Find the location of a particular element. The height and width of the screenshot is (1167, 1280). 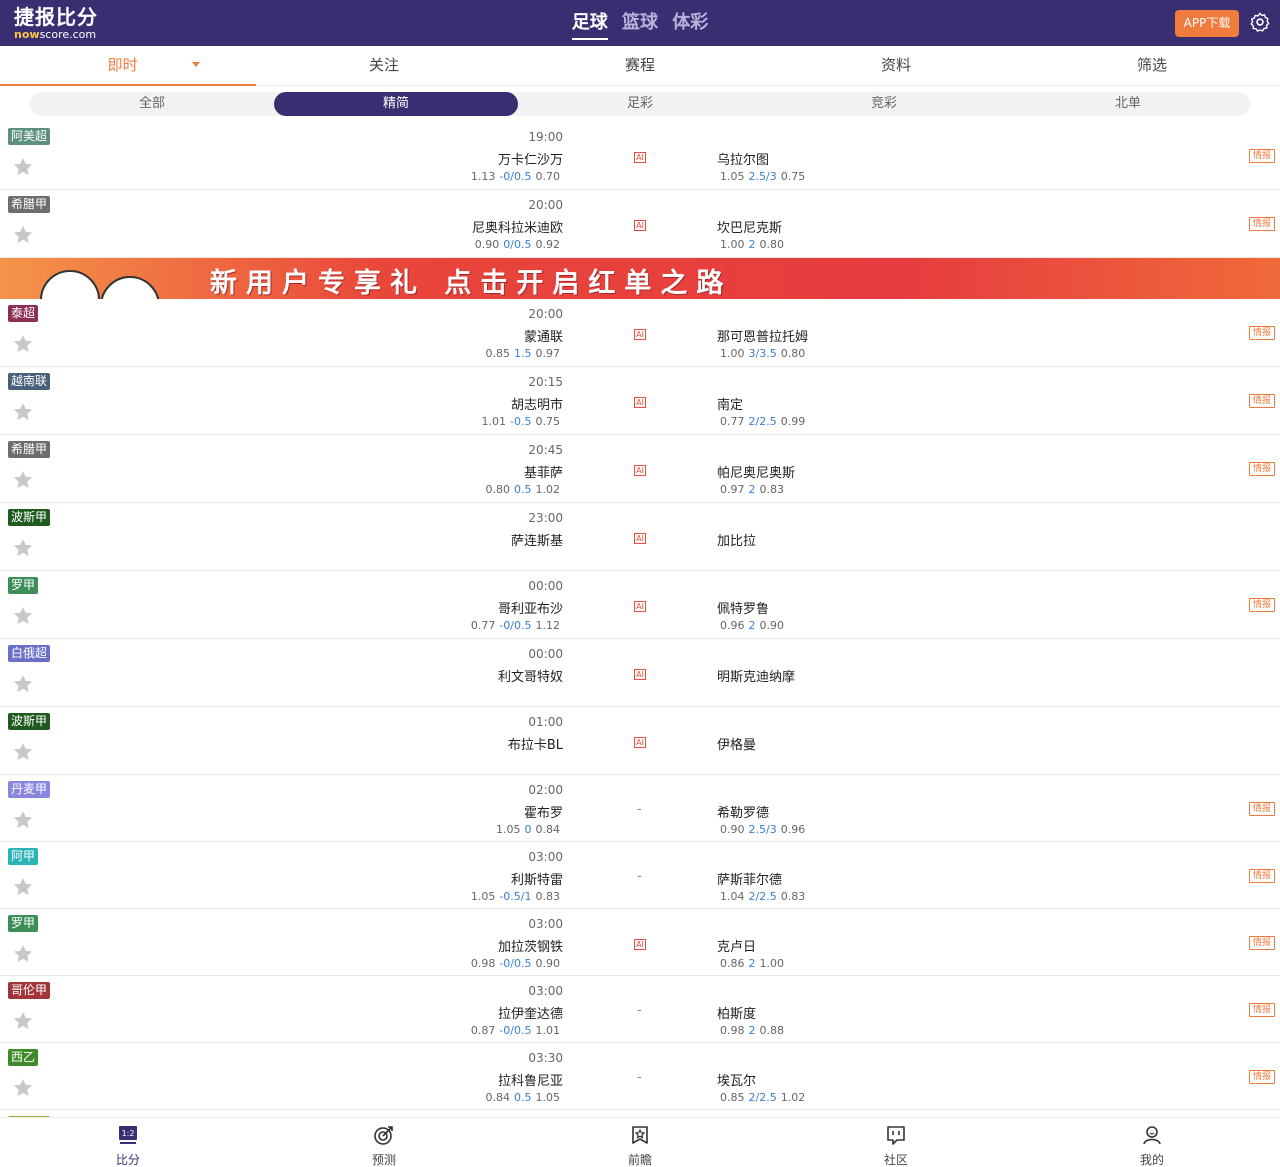

subtab-football-lottery: 足彩 is located at coordinates (640, 104).